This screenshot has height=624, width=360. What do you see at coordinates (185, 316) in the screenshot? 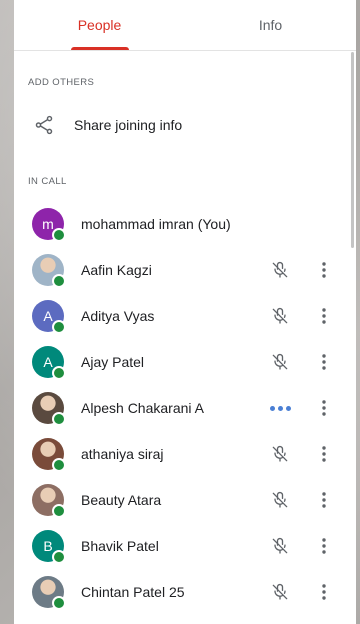
I see `participant-row: A Aditya Vyas` at bounding box center [185, 316].